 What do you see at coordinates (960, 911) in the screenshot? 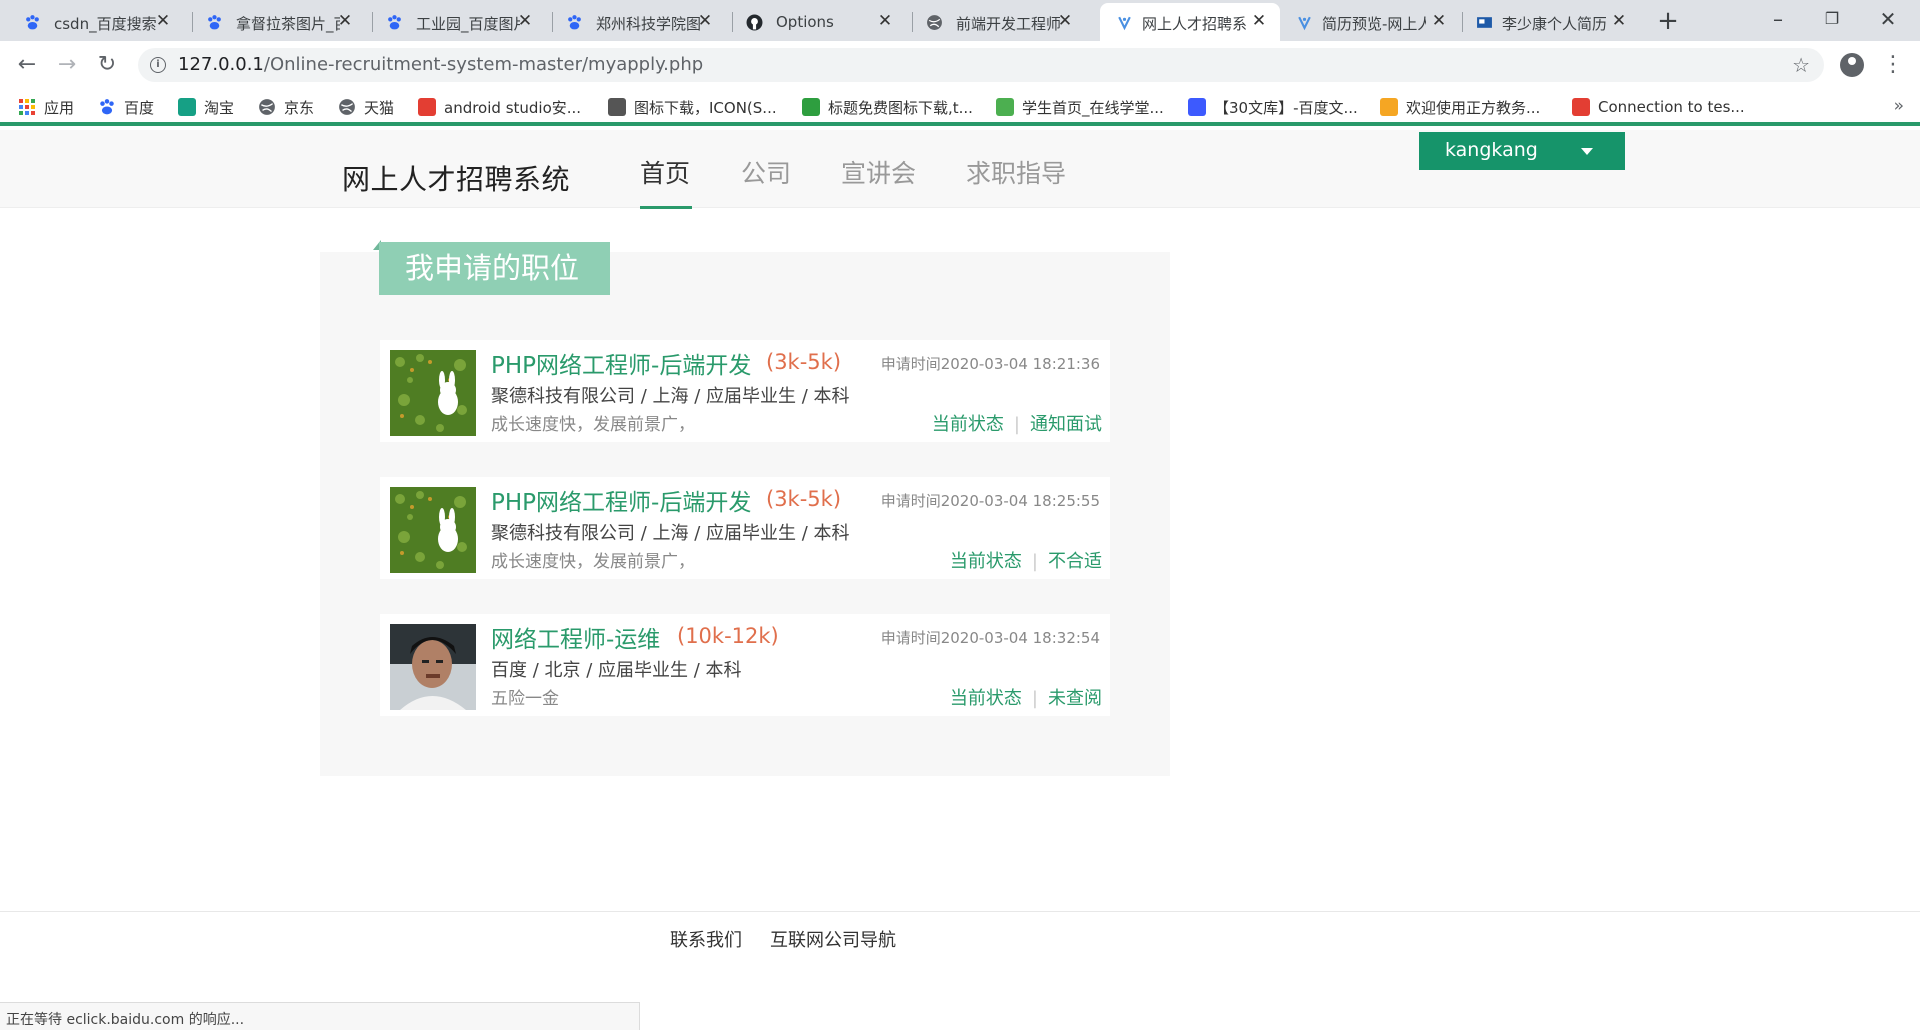
I see `footer-divider` at bounding box center [960, 911].